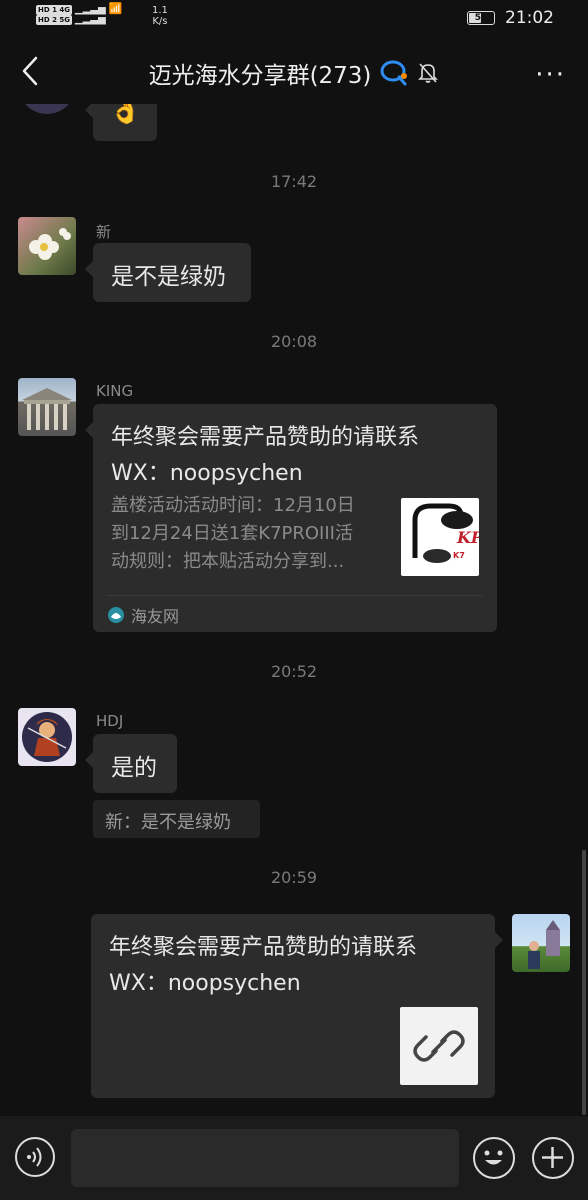  I want to click on card-desc-line: 盖楼活动活动时间：12月10日, so click(233, 505).